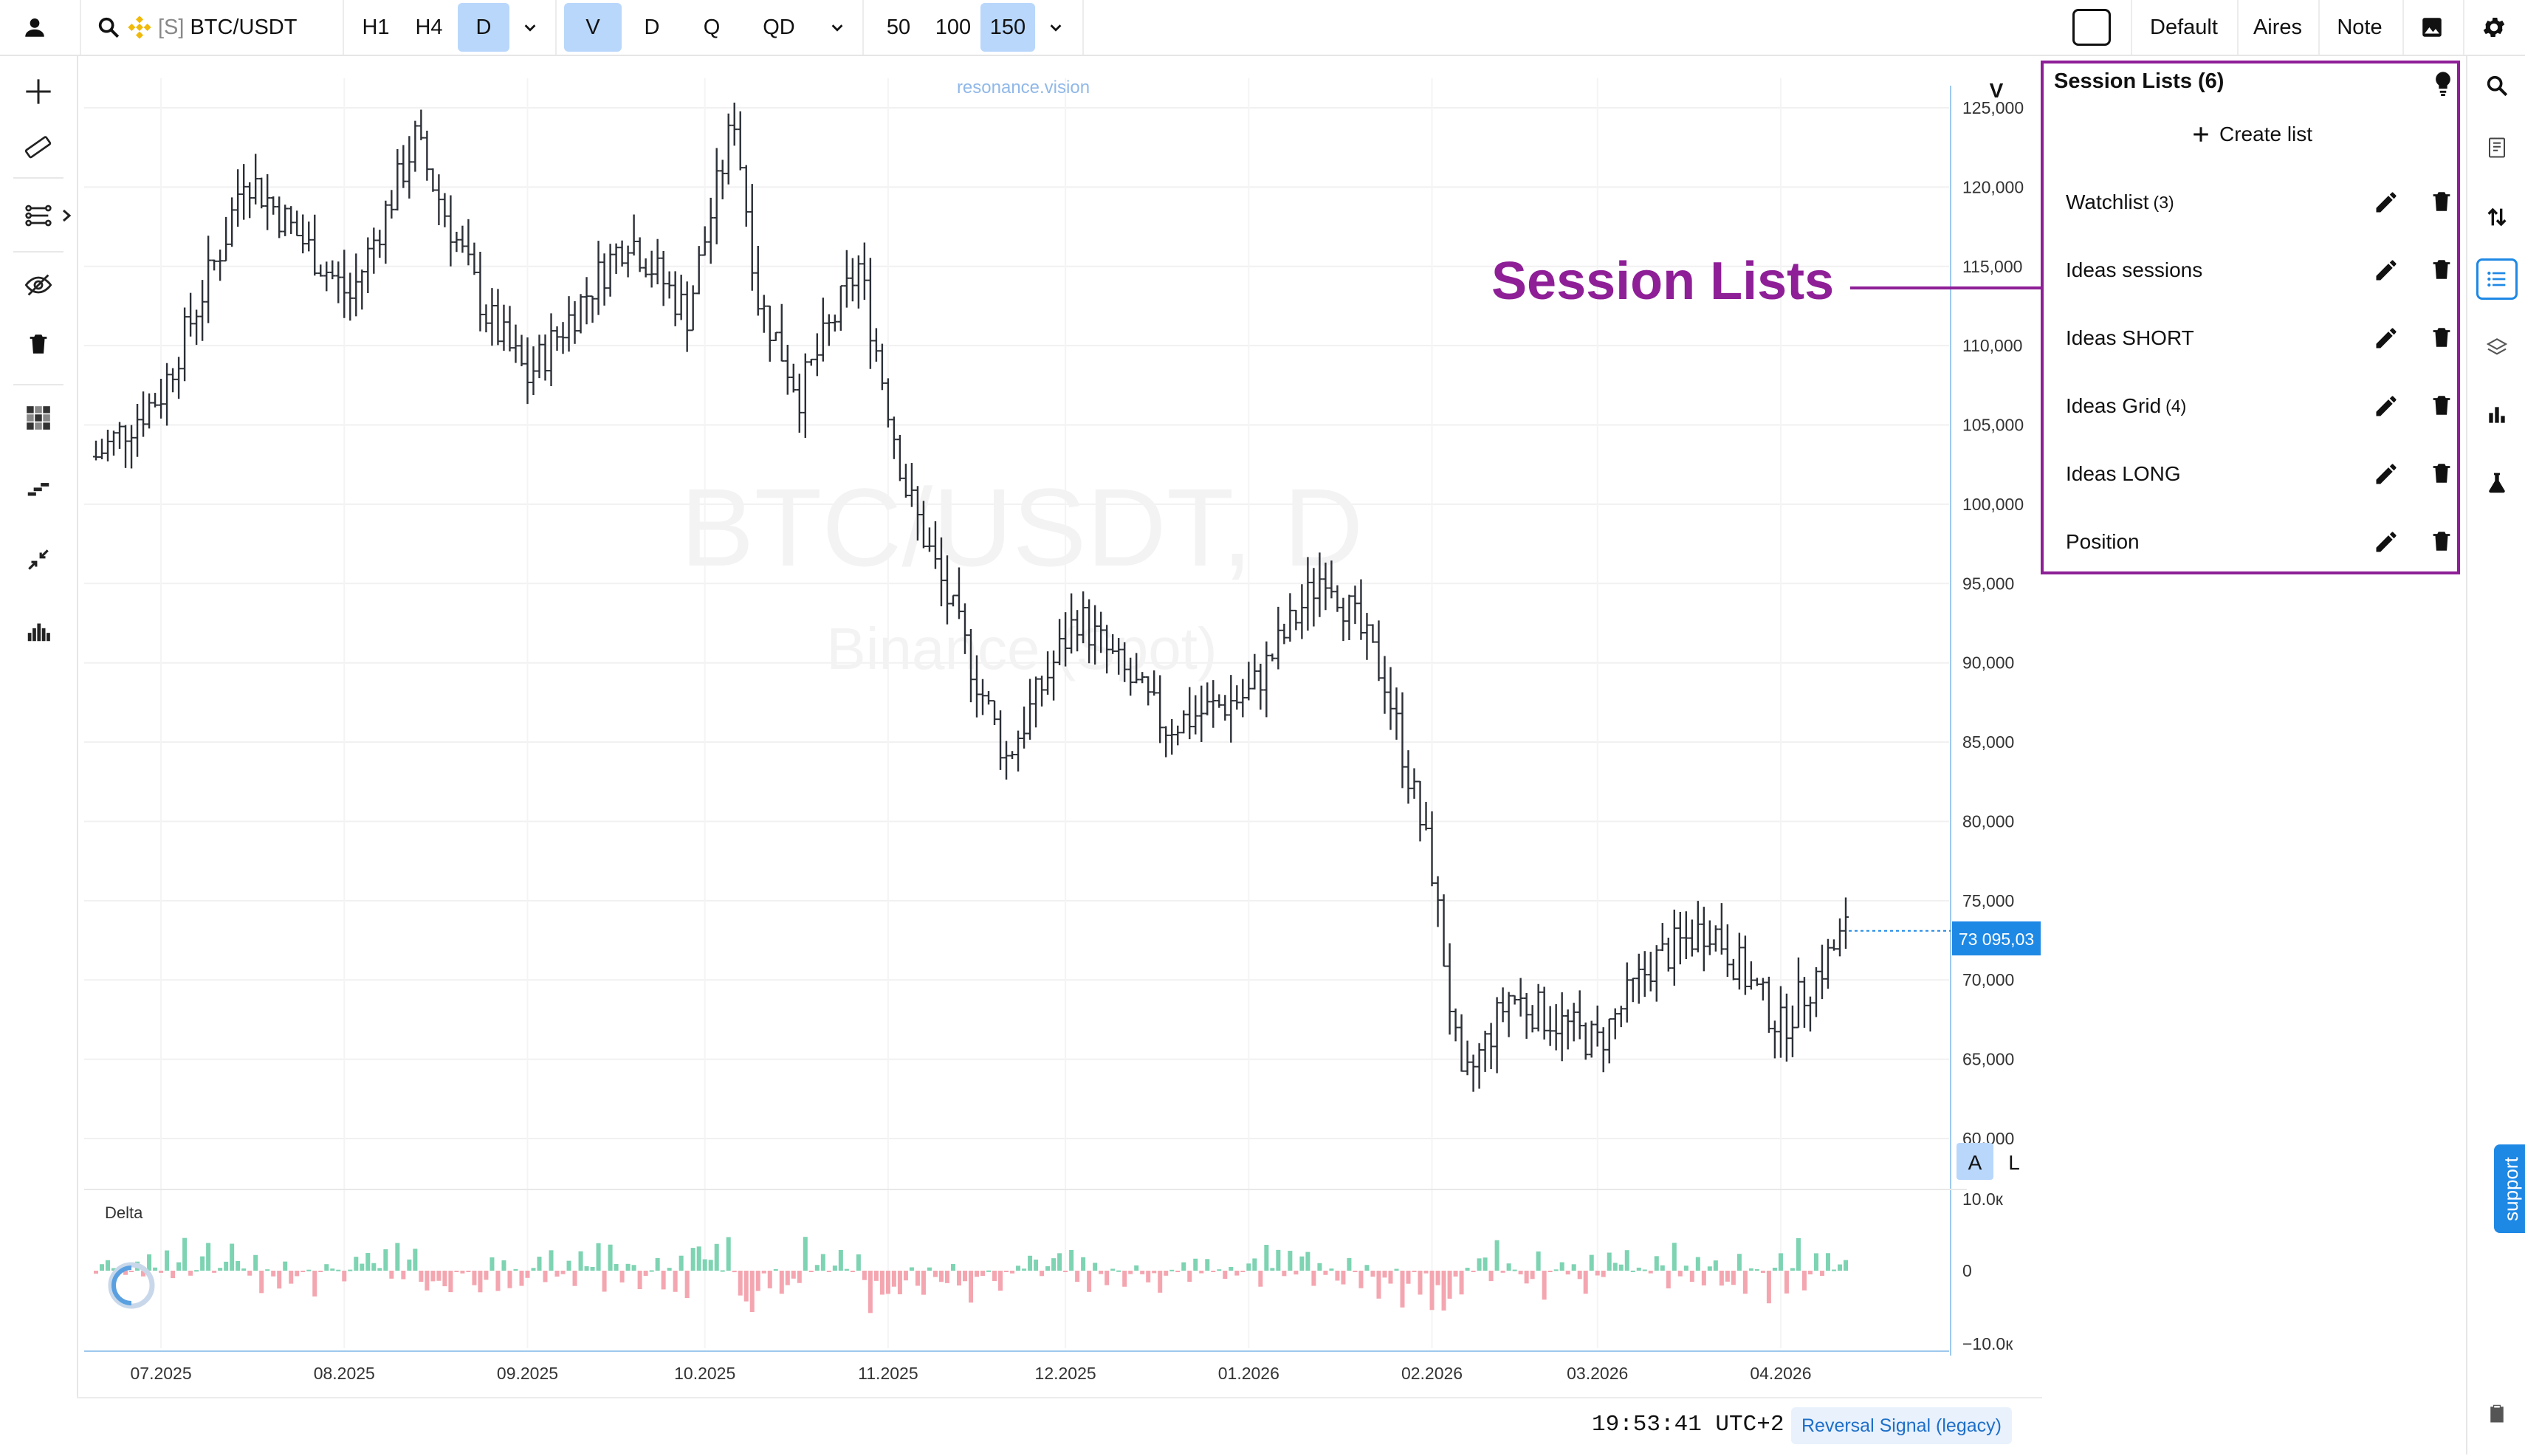 The height and width of the screenshot is (1456, 2525). Describe the element at coordinates (1056, 28) in the screenshot. I see `count-dropdown` at that location.